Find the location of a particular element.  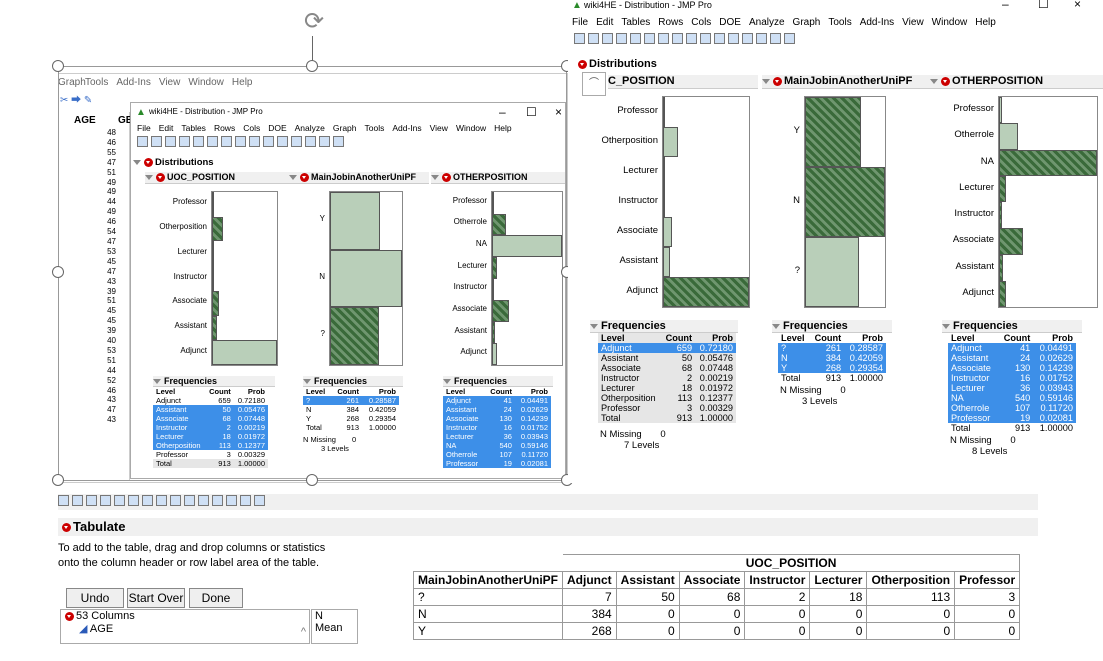

undo-button: Undo is located at coordinates (95, 598).